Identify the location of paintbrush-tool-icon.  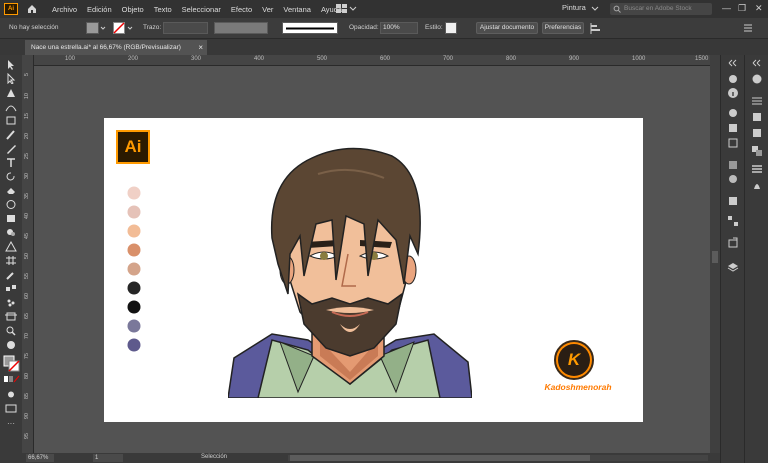
(11, 134).